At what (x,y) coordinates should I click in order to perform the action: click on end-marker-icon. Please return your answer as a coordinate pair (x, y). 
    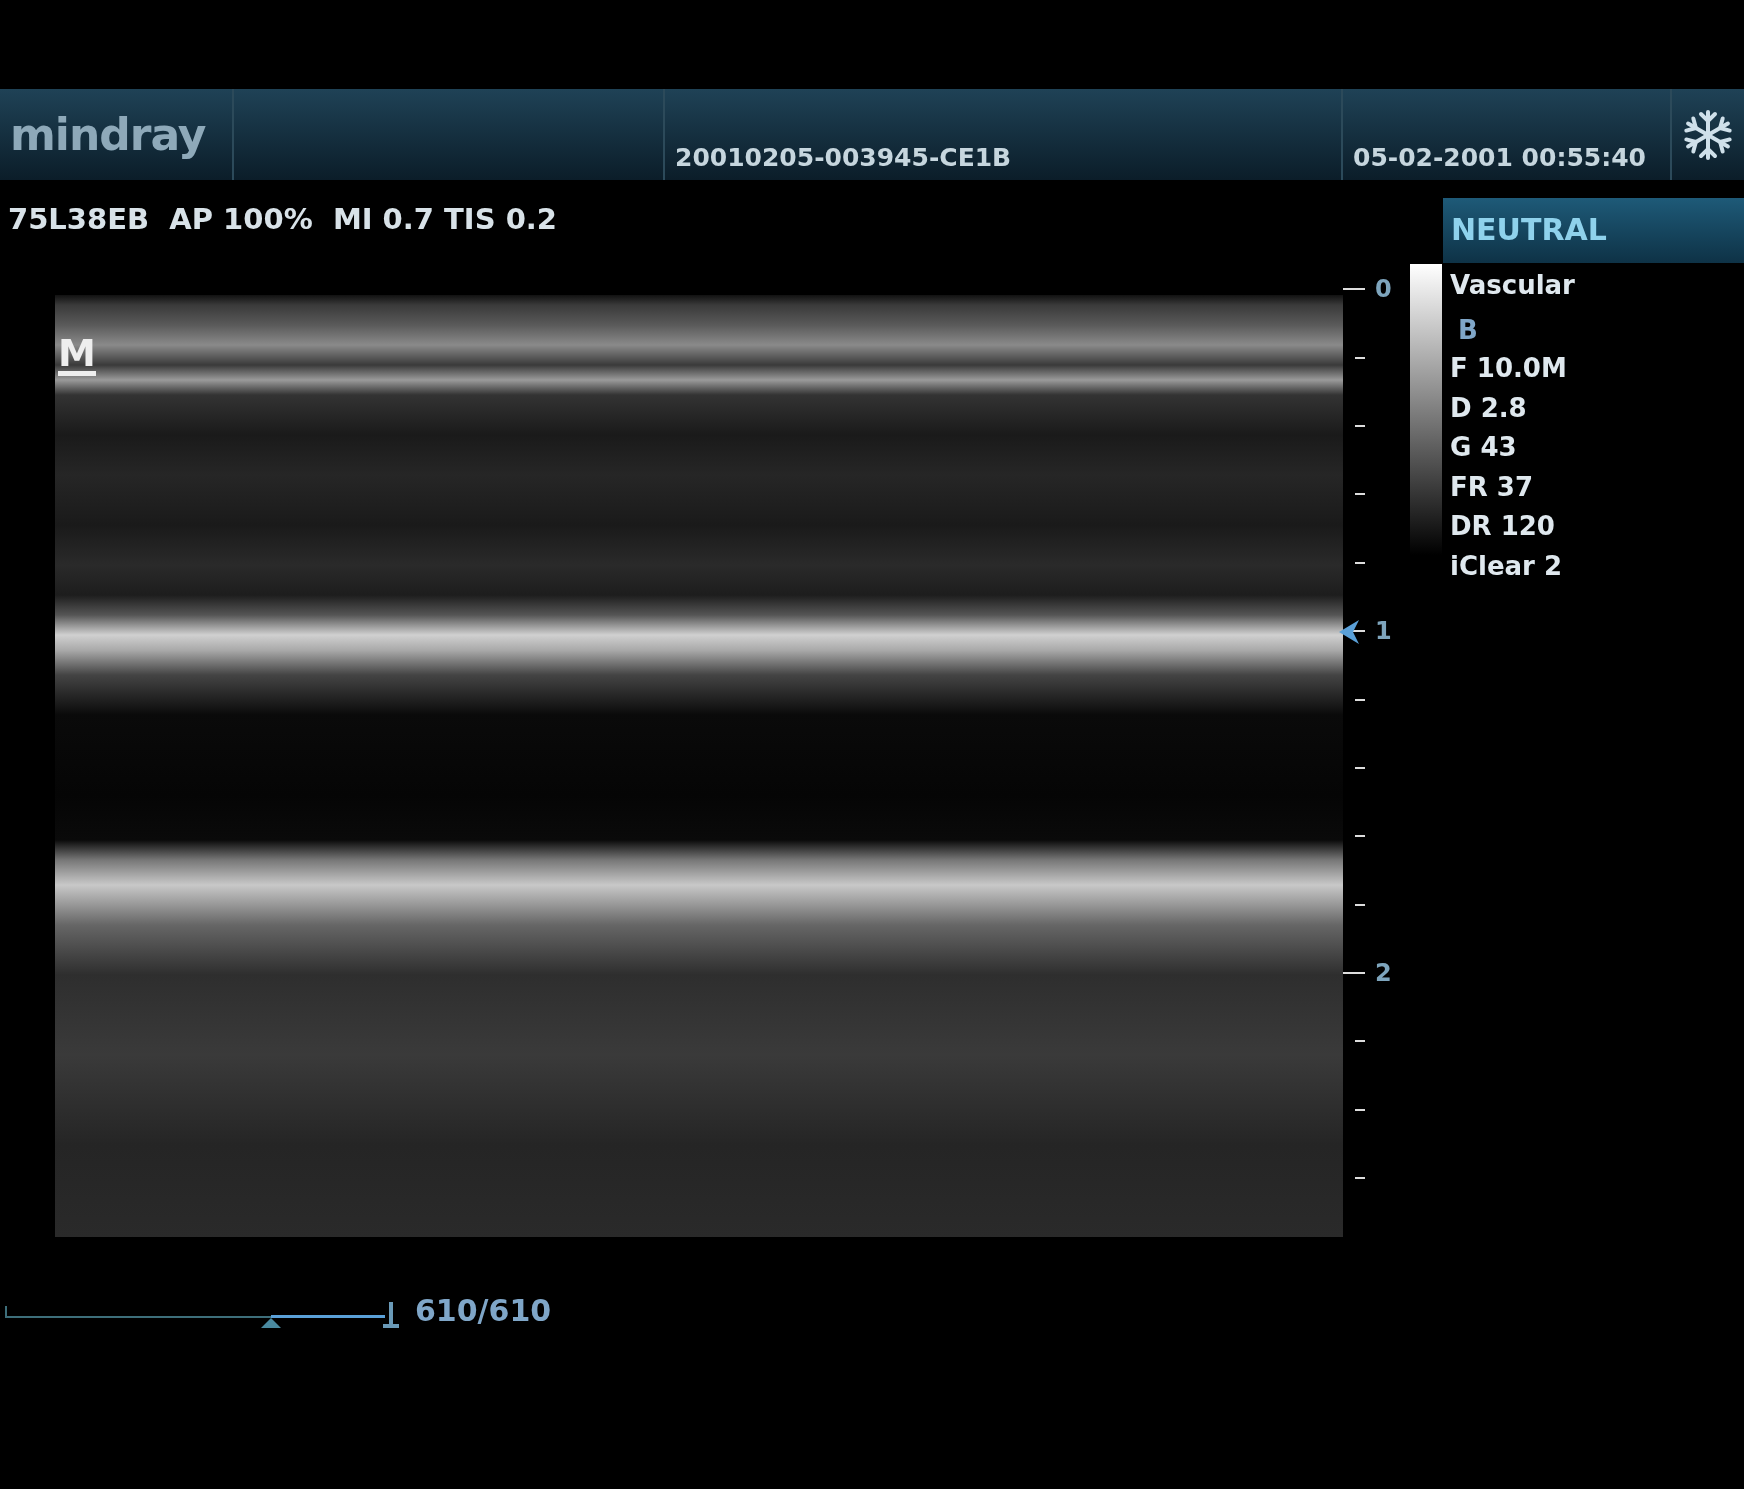
    Looking at the image, I should click on (390, 1314).